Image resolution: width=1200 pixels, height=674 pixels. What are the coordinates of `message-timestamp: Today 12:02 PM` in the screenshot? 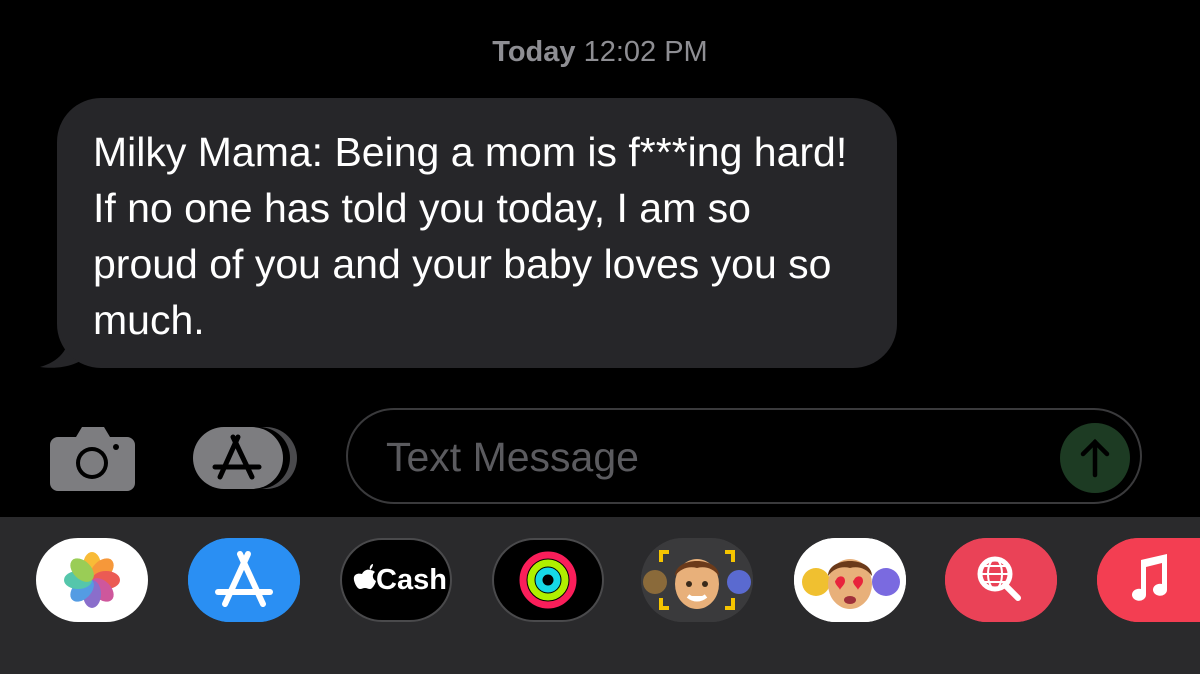 It's located at (600, 52).